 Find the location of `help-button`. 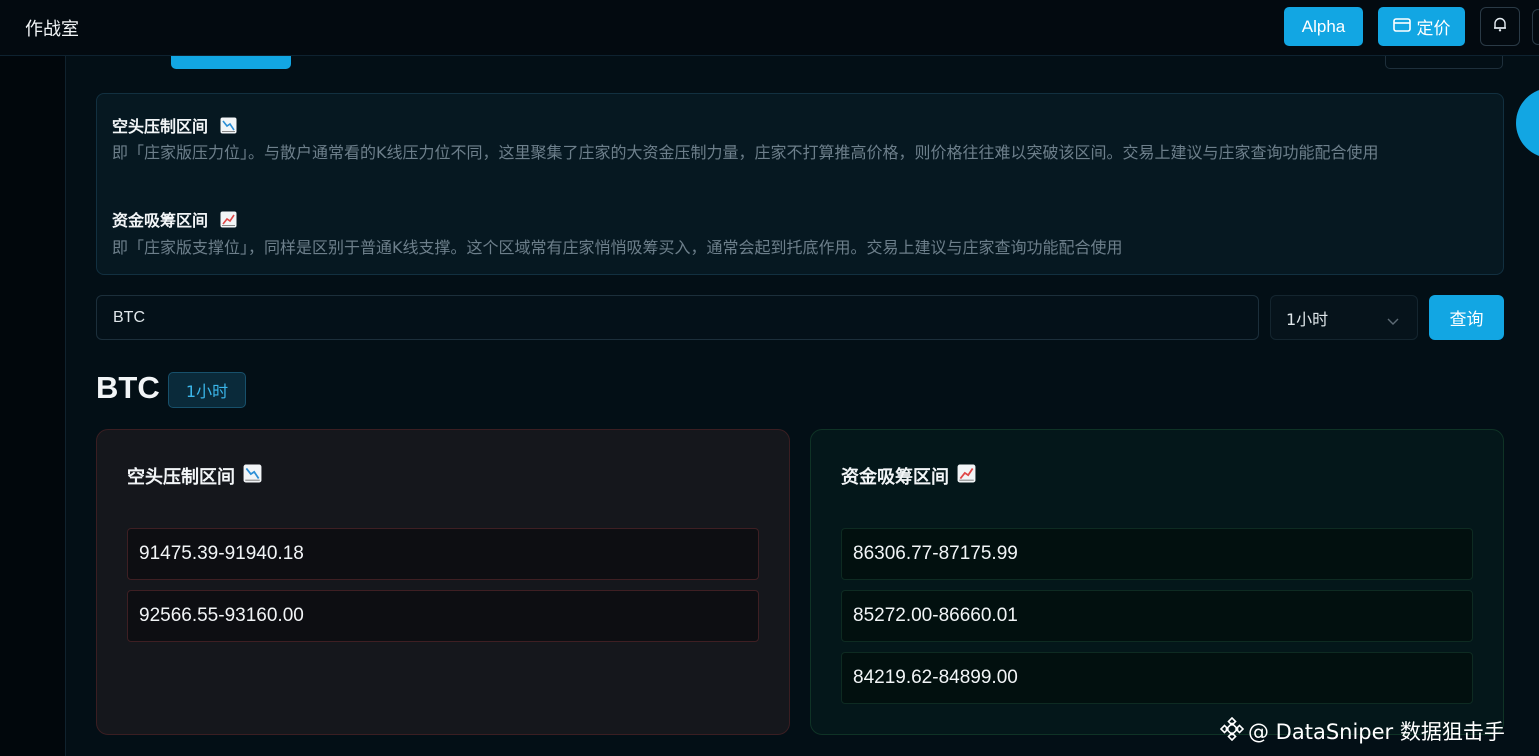

help-button is located at coordinates (1444, 62).